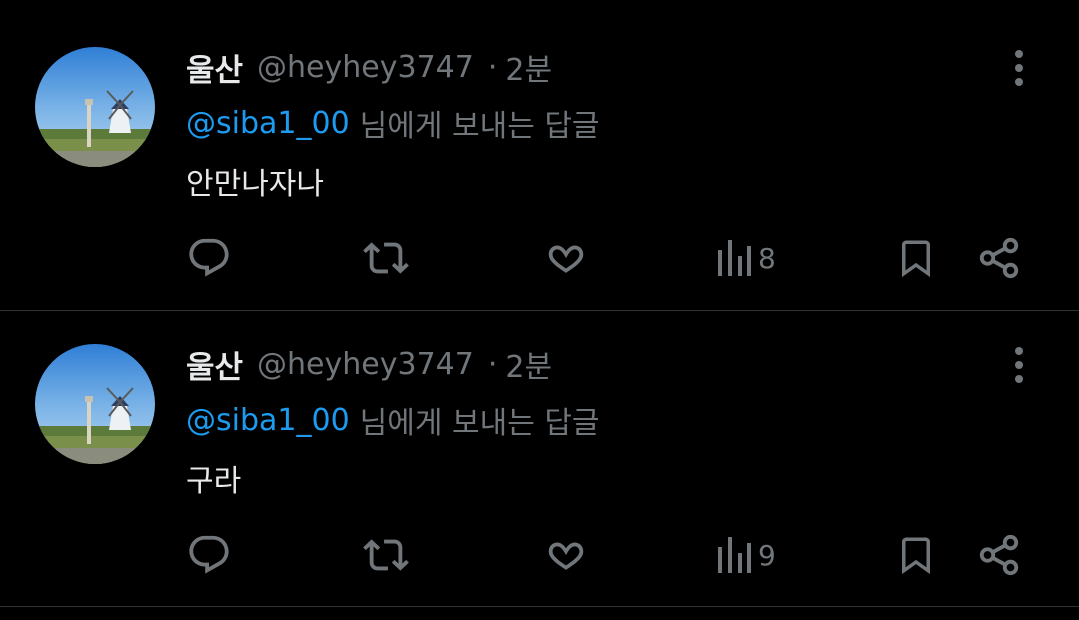  Describe the element at coordinates (767, 258) in the screenshot. I see `views-count: 8` at that location.